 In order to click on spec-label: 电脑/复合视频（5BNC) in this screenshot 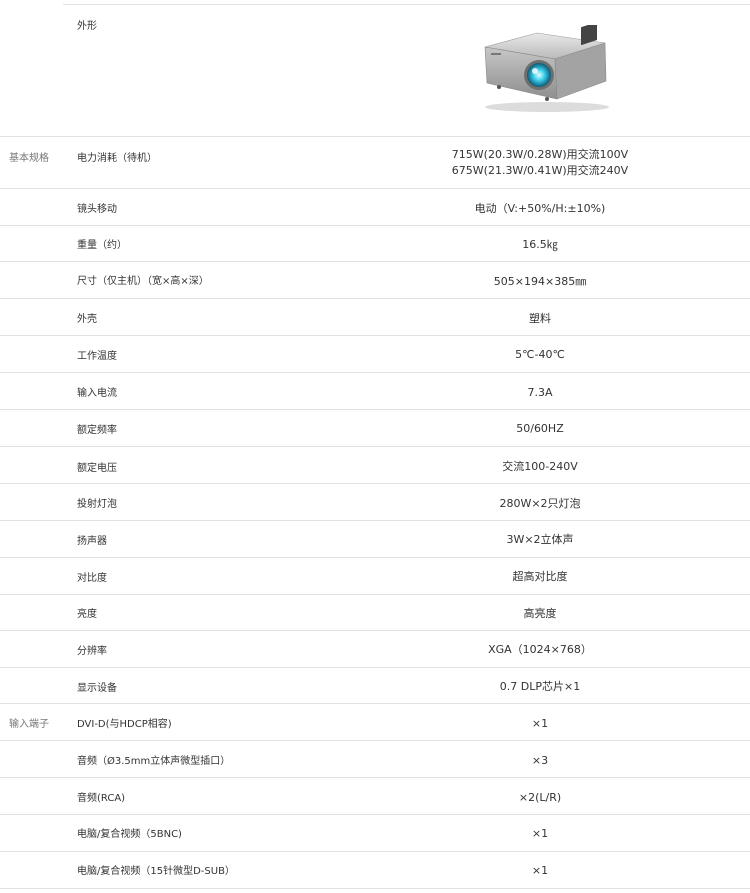, I will do `click(129, 834)`.